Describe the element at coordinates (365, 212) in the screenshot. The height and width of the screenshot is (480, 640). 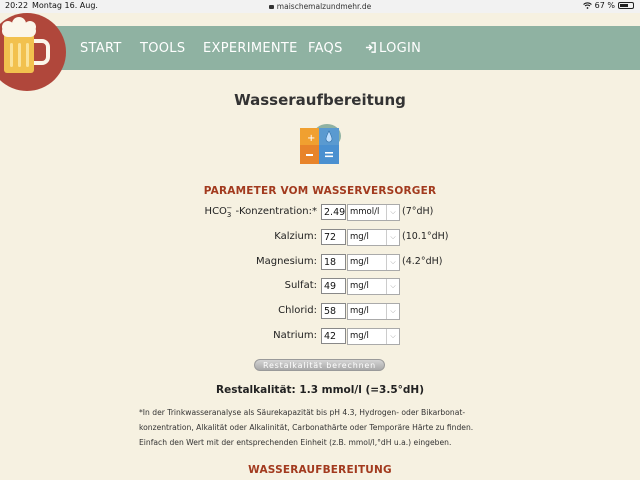
I see `unit-value: mmol/l` at that location.